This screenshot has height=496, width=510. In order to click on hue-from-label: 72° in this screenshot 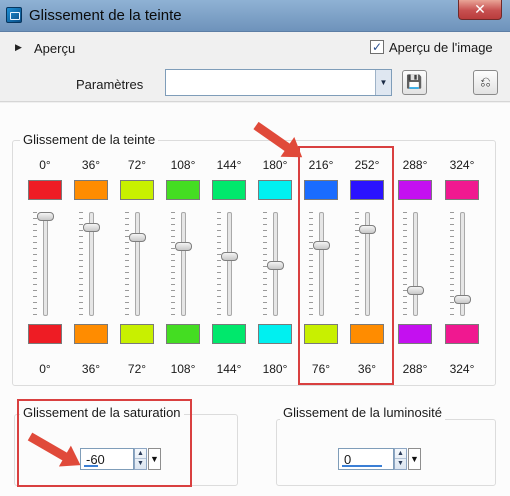, I will do `click(137, 165)`.